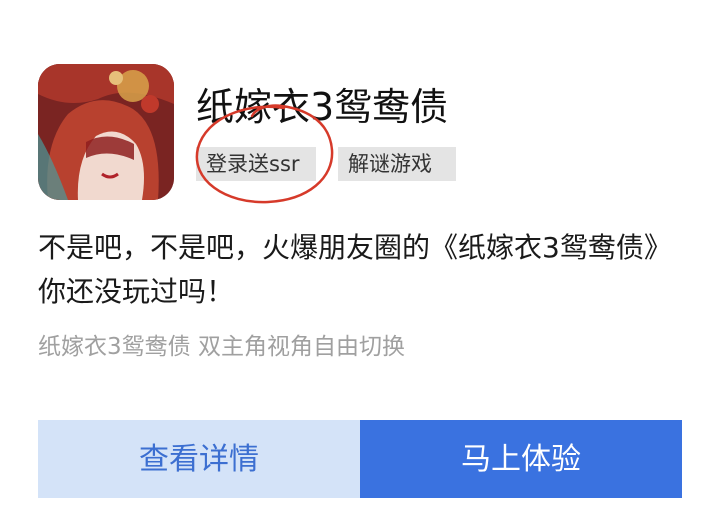  What do you see at coordinates (322, 107) in the screenshot?
I see `app-title: 纸嫁衣3鸳鸯债` at bounding box center [322, 107].